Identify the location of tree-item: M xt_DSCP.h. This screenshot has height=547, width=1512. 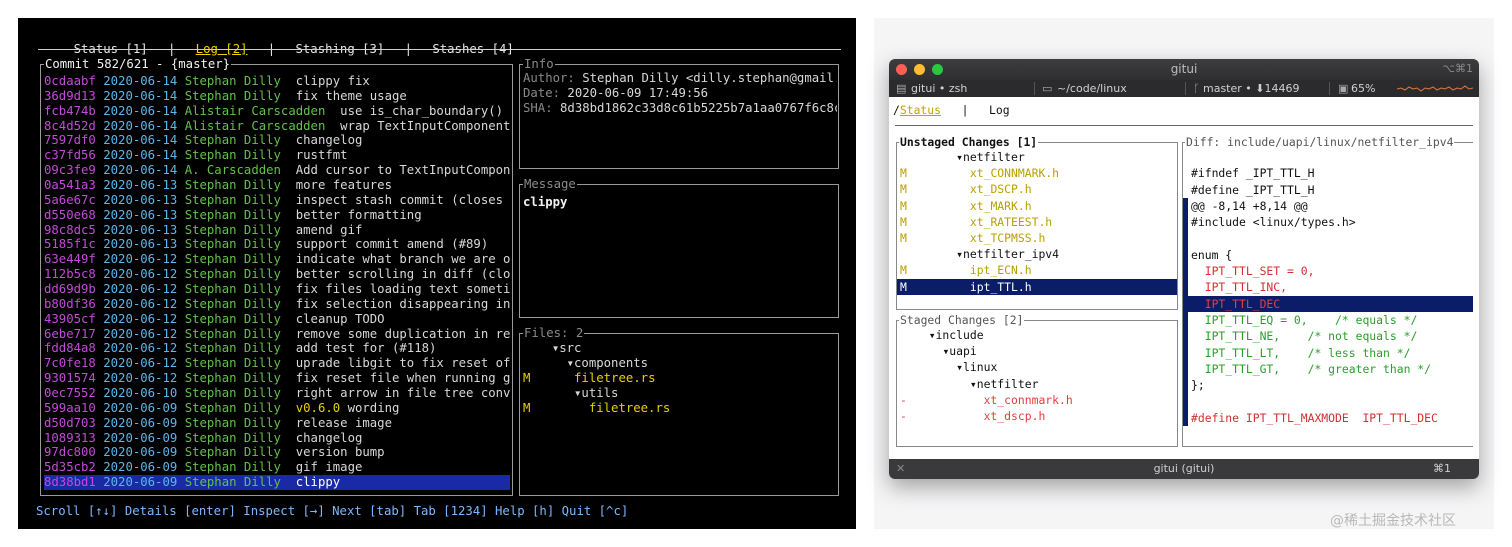
(1037, 189).